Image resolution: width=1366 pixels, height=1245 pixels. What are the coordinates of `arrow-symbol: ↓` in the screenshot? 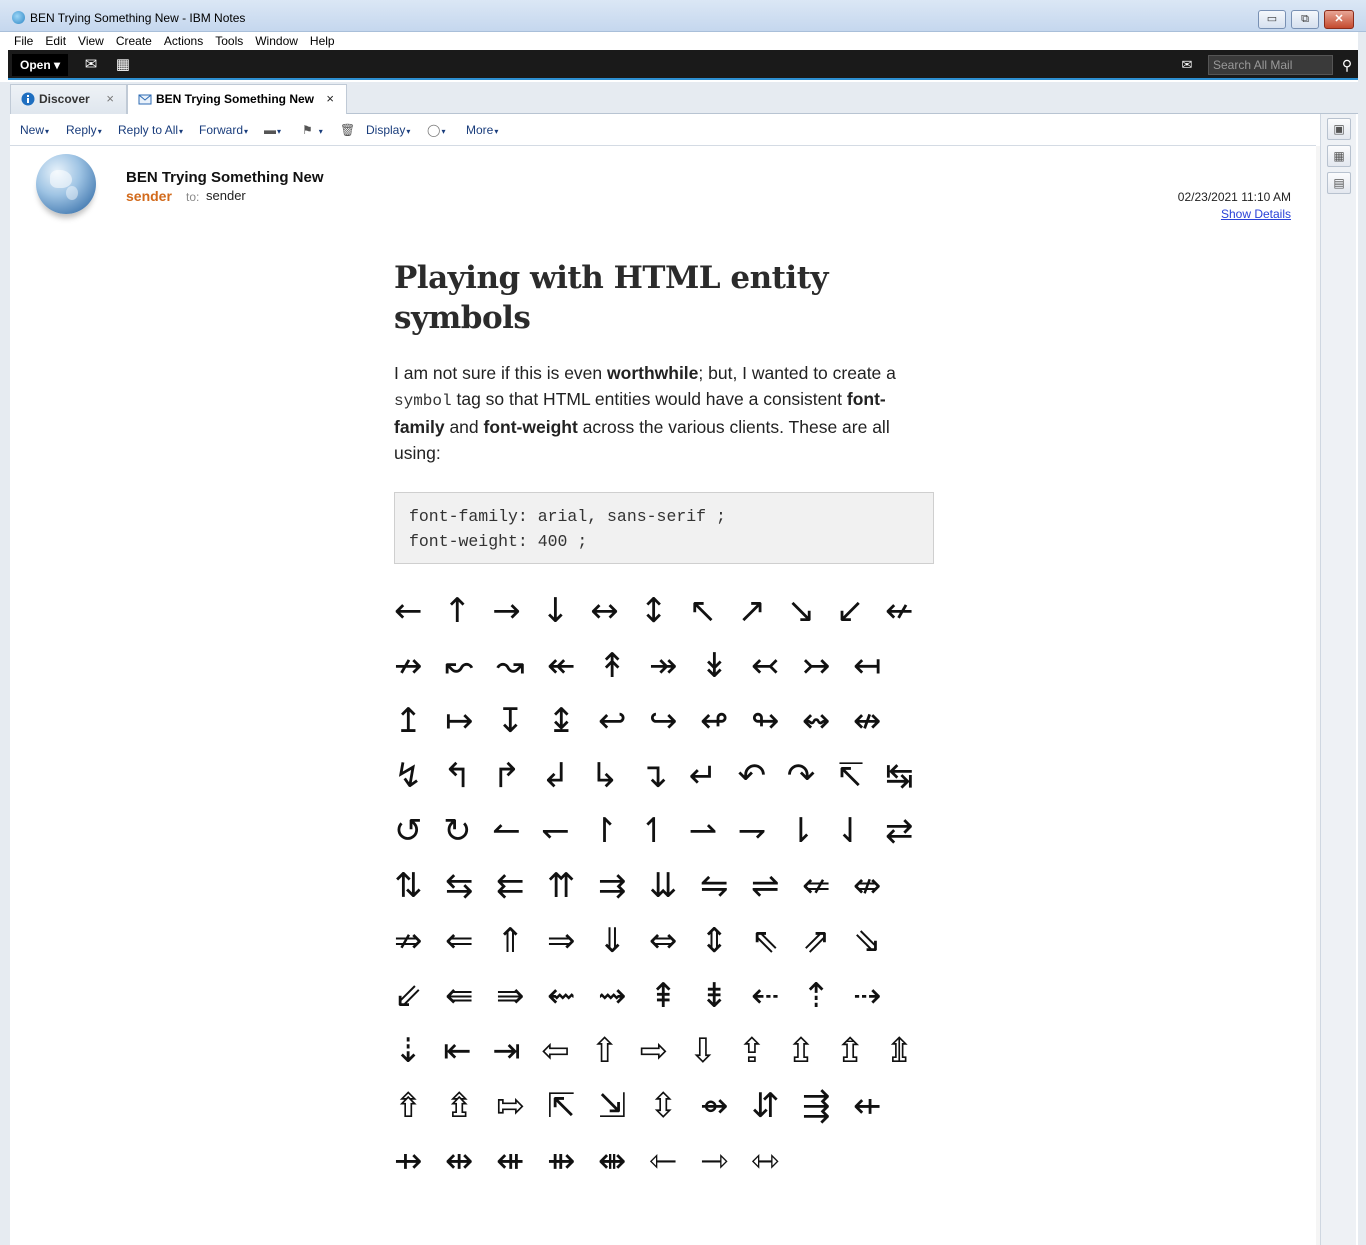 It's located at (555, 611).